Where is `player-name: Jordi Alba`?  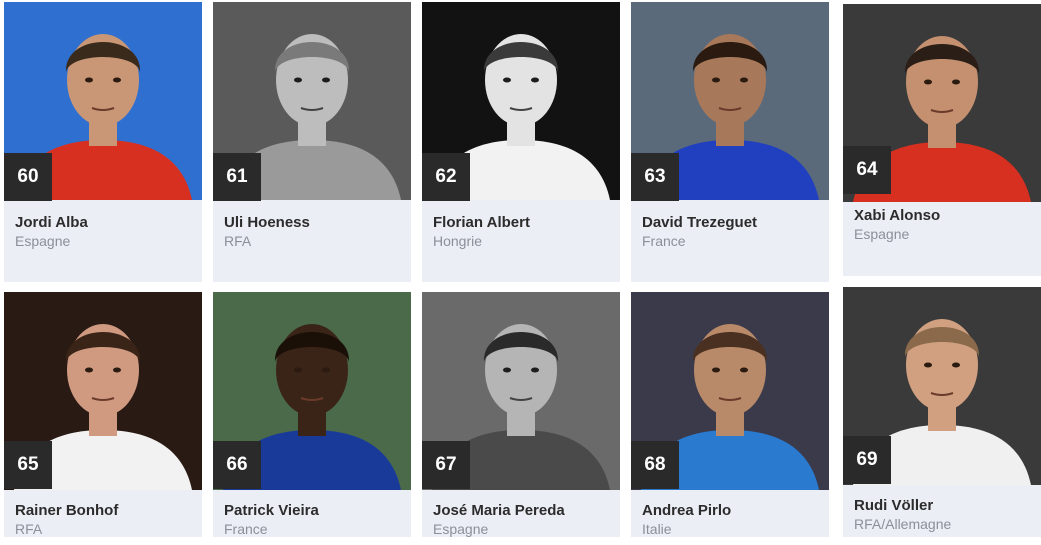
player-name: Jordi Alba is located at coordinates (51, 222).